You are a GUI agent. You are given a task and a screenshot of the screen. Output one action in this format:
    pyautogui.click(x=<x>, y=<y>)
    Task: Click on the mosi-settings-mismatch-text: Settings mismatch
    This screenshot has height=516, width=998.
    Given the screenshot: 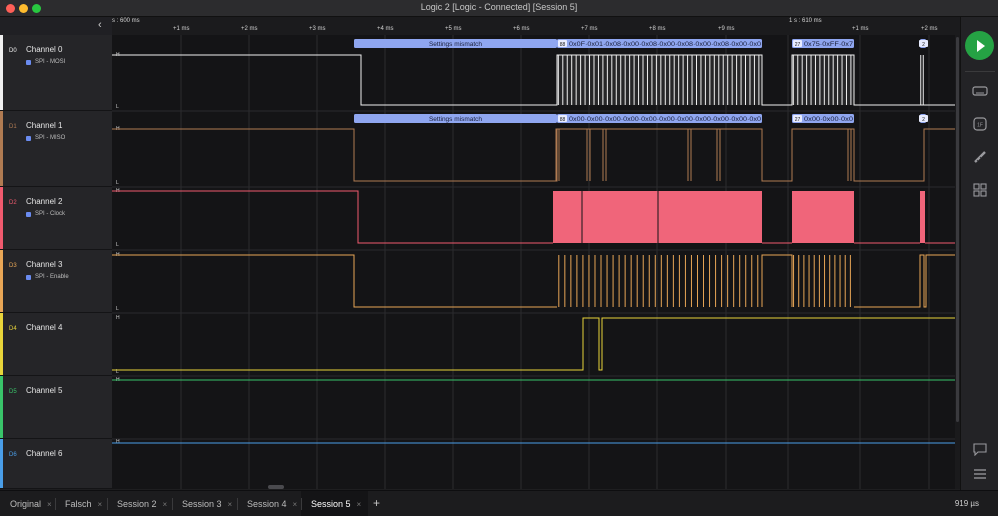 What is the action you would take?
    pyautogui.click(x=455, y=44)
    